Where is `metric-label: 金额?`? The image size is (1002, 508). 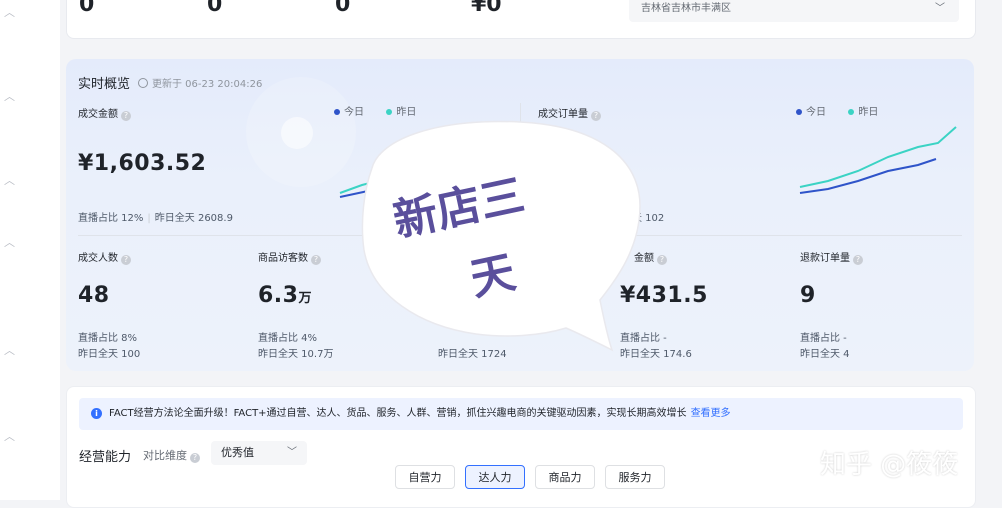
metric-label: 金额? is located at coordinates (650, 257).